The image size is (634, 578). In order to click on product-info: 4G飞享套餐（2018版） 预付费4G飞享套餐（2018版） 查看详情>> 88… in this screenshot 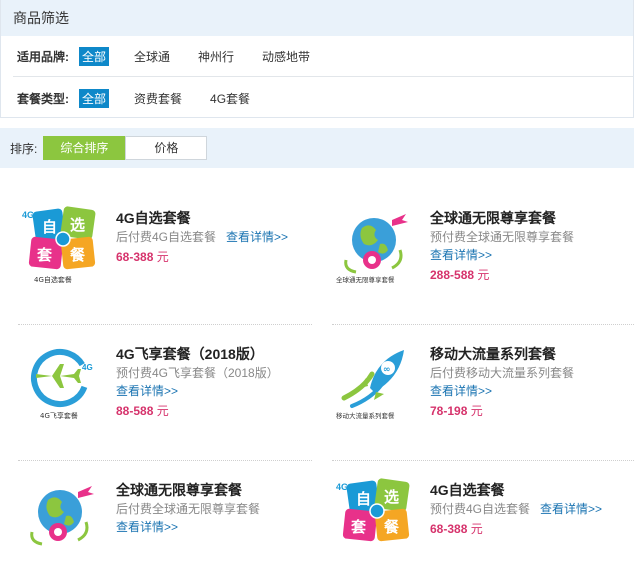, I will do `click(211, 383)`.